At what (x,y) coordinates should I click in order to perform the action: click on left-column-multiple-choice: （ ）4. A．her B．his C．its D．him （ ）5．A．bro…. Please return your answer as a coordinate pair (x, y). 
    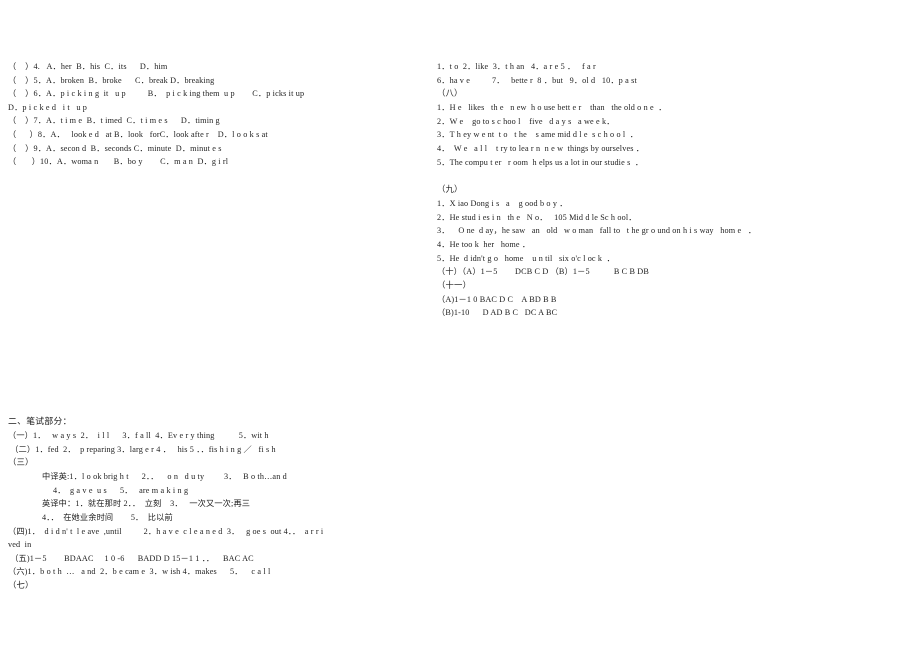
    Looking at the image, I should click on (218, 114).